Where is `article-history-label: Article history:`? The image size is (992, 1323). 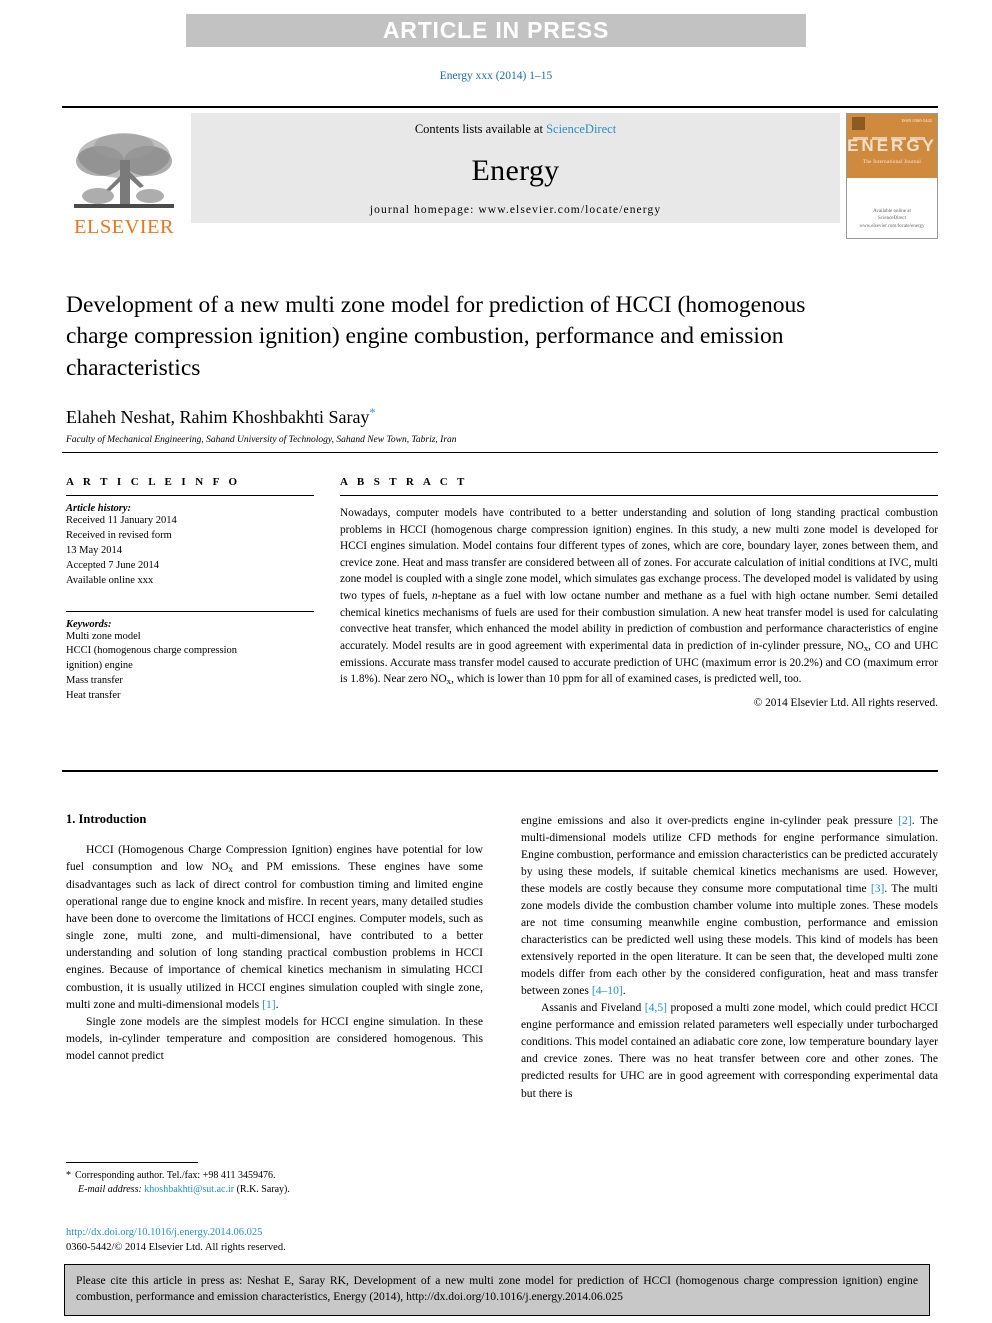
article-history-label: Article history: is located at coordinates (99, 508).